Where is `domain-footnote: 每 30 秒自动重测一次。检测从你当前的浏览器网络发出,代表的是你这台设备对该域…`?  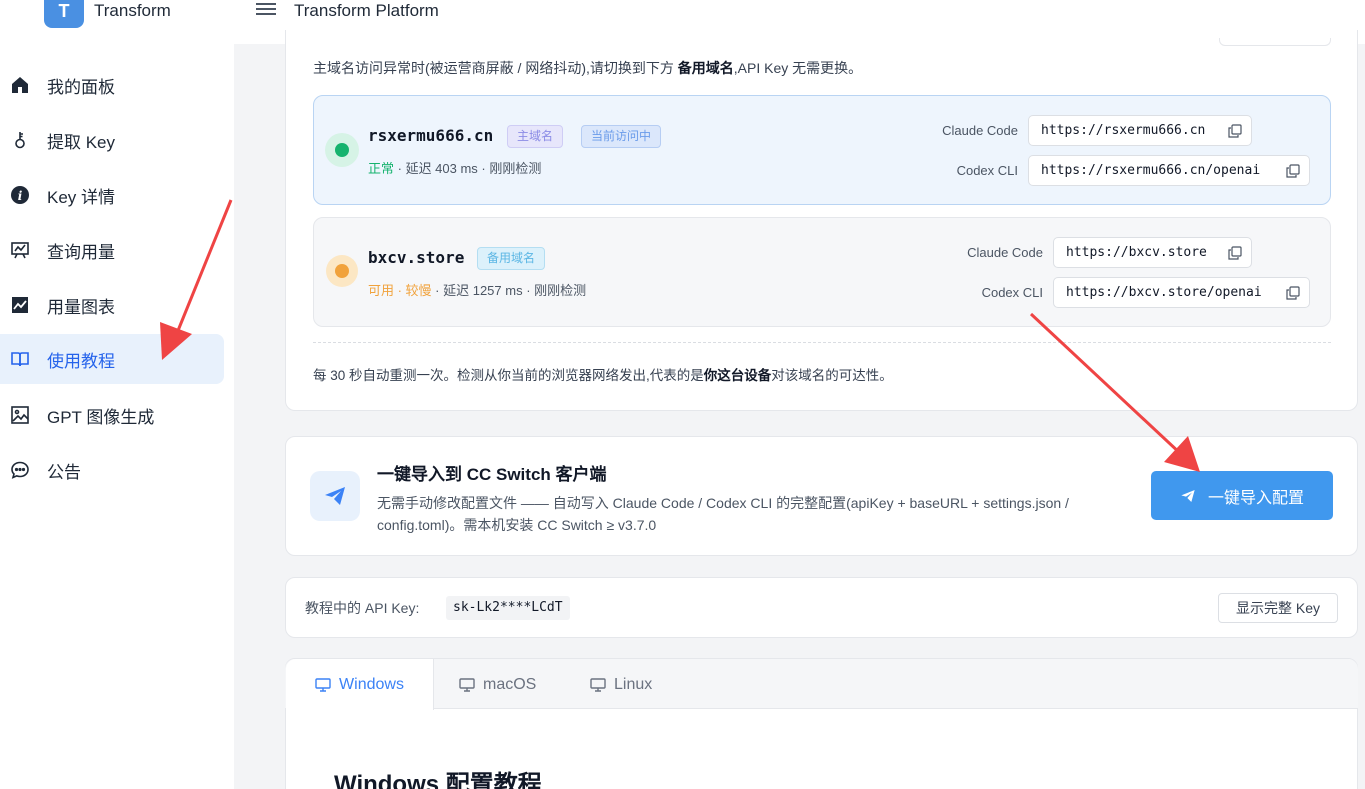 domain-footnote: 每 30 秒自动重测一次。检测从你当前的浏览器网络发出,代表的是你这台设备对该域… is located at coordinates (603, 375).